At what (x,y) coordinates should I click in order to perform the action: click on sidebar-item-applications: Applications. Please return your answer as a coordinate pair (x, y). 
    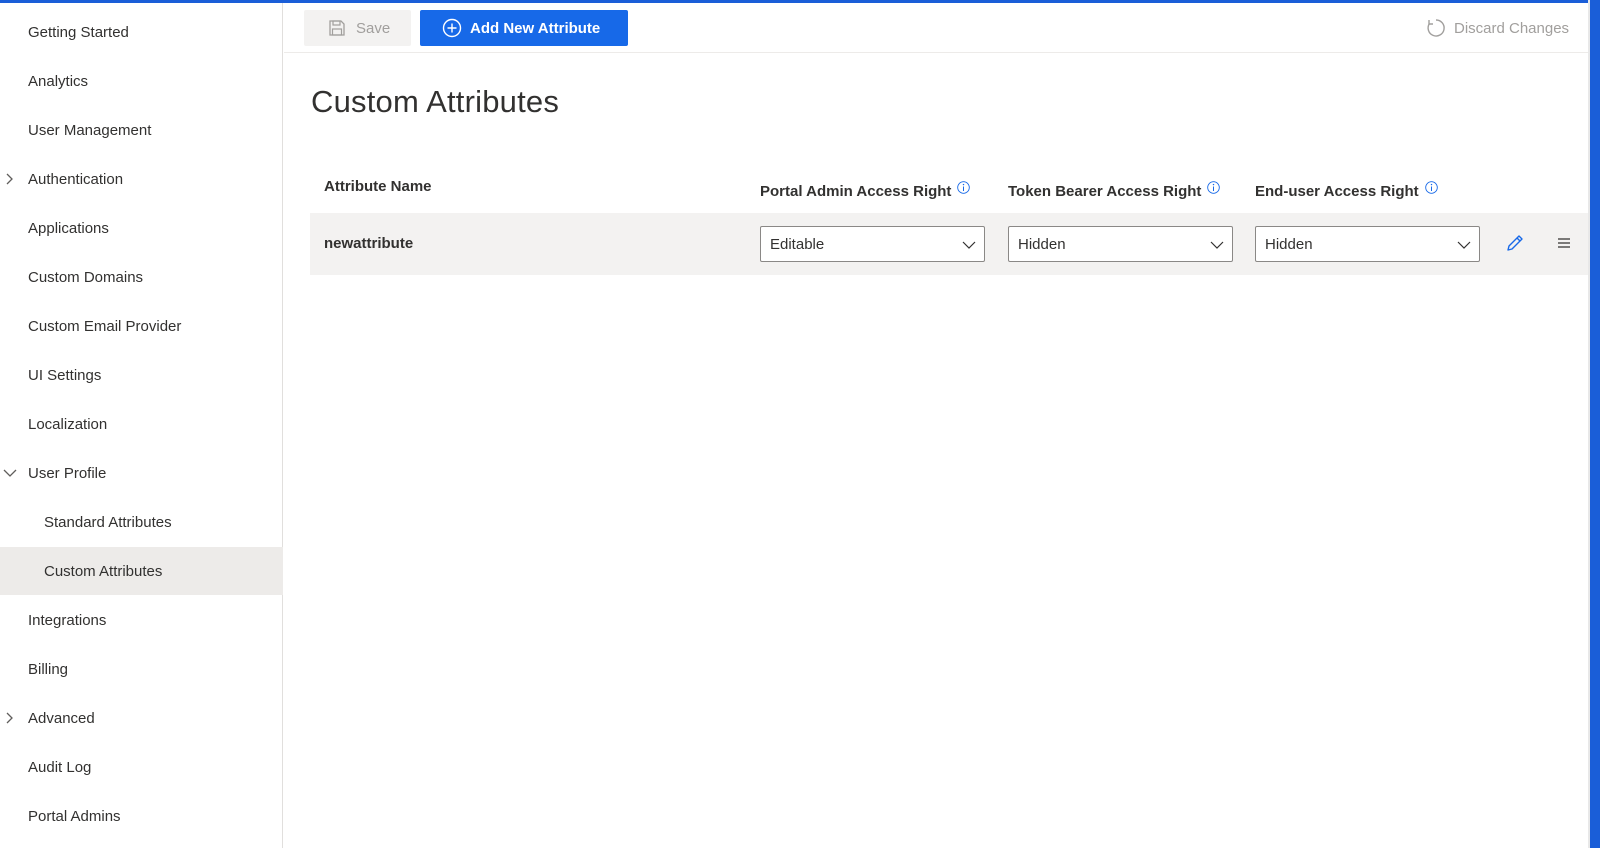
    Looking at the image, I should click on (141, 228).